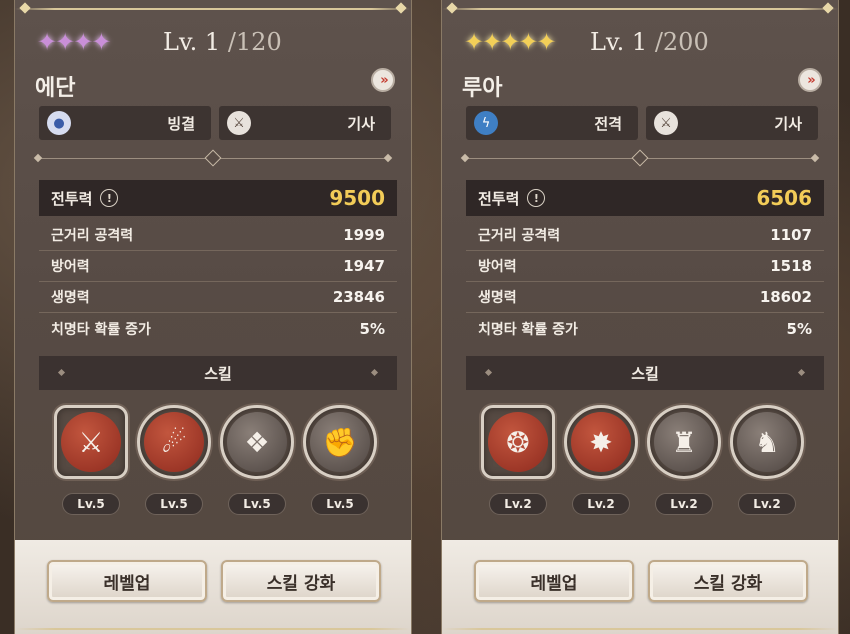 The width and height of the screenshot is (850, 634). Describe the element at coordinates (681, 42) in the screenshot. I see `level-max: /200` at that location.